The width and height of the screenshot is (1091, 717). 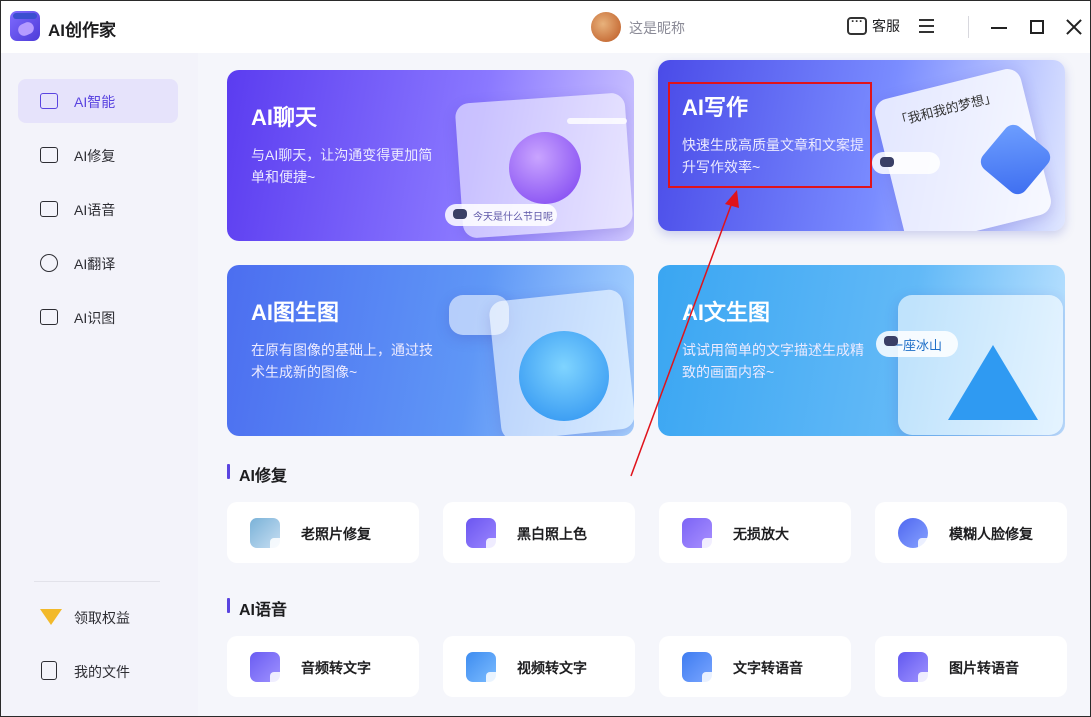 What do you see at coordinates (946, 109) in the screenshot?
I see `paper-title: 「我和我的梦想」` at bounding box center [946, 109].